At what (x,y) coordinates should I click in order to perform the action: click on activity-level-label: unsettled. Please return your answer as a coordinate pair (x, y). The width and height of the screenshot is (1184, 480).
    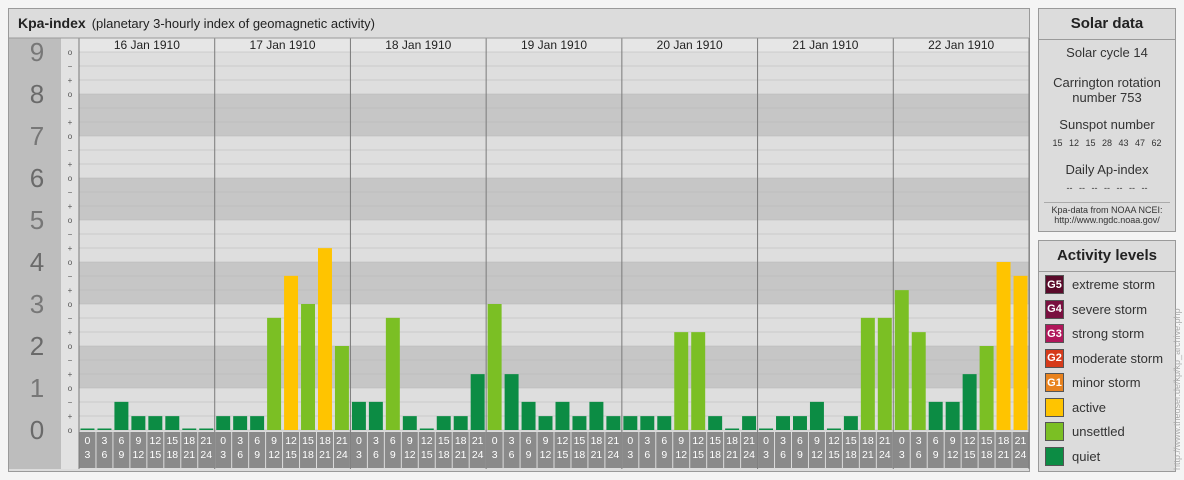
    Looking at the image, I should click on (1098, 431).